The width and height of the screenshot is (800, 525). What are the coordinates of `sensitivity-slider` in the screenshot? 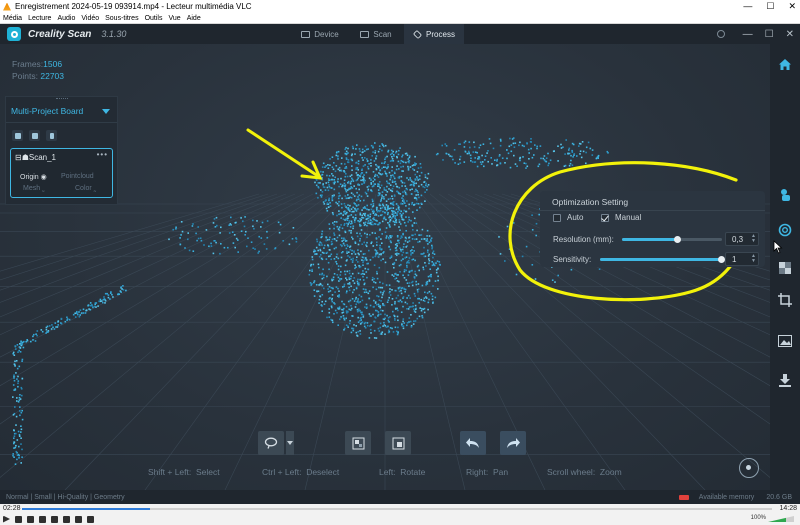 It's located at (662, 259).